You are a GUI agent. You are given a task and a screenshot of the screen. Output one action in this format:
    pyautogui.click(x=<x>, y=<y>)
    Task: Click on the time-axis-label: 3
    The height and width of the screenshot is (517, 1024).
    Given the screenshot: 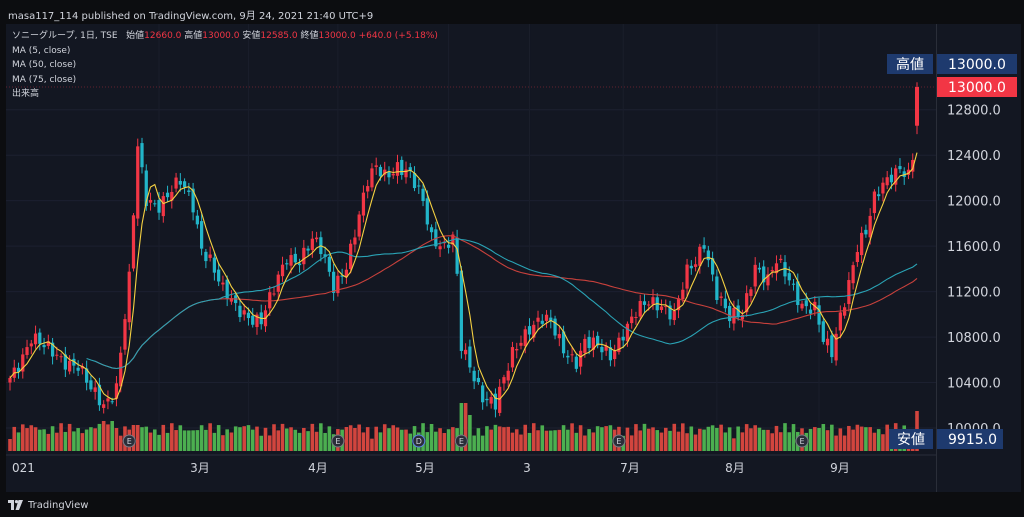 What is the action you would take?
    pyautogui.click(x=527, y=468)
    